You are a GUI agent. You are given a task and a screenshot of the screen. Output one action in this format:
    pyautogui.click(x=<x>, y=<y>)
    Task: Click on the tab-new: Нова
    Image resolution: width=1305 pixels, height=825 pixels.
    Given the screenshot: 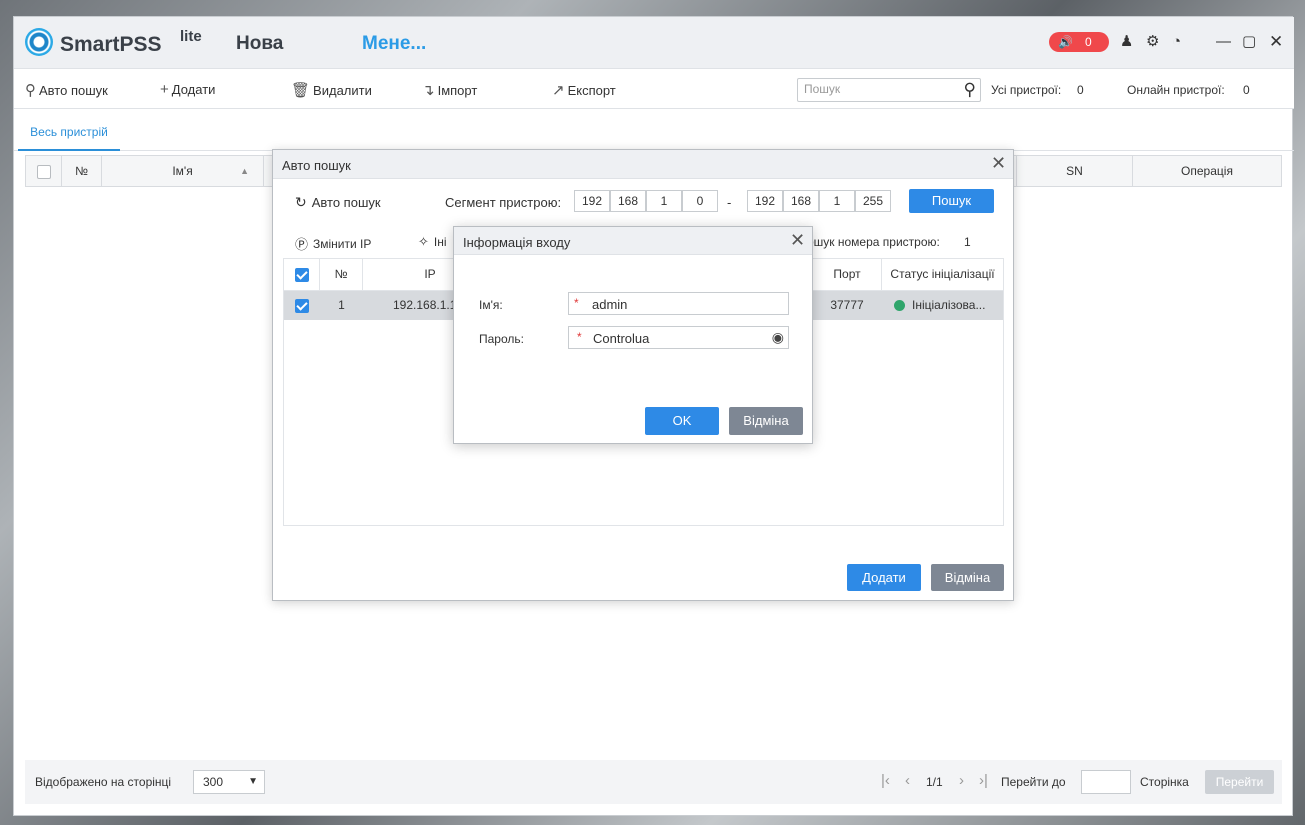 What is the action you would take?
    pyautogui.click(x=259, y=44)
    